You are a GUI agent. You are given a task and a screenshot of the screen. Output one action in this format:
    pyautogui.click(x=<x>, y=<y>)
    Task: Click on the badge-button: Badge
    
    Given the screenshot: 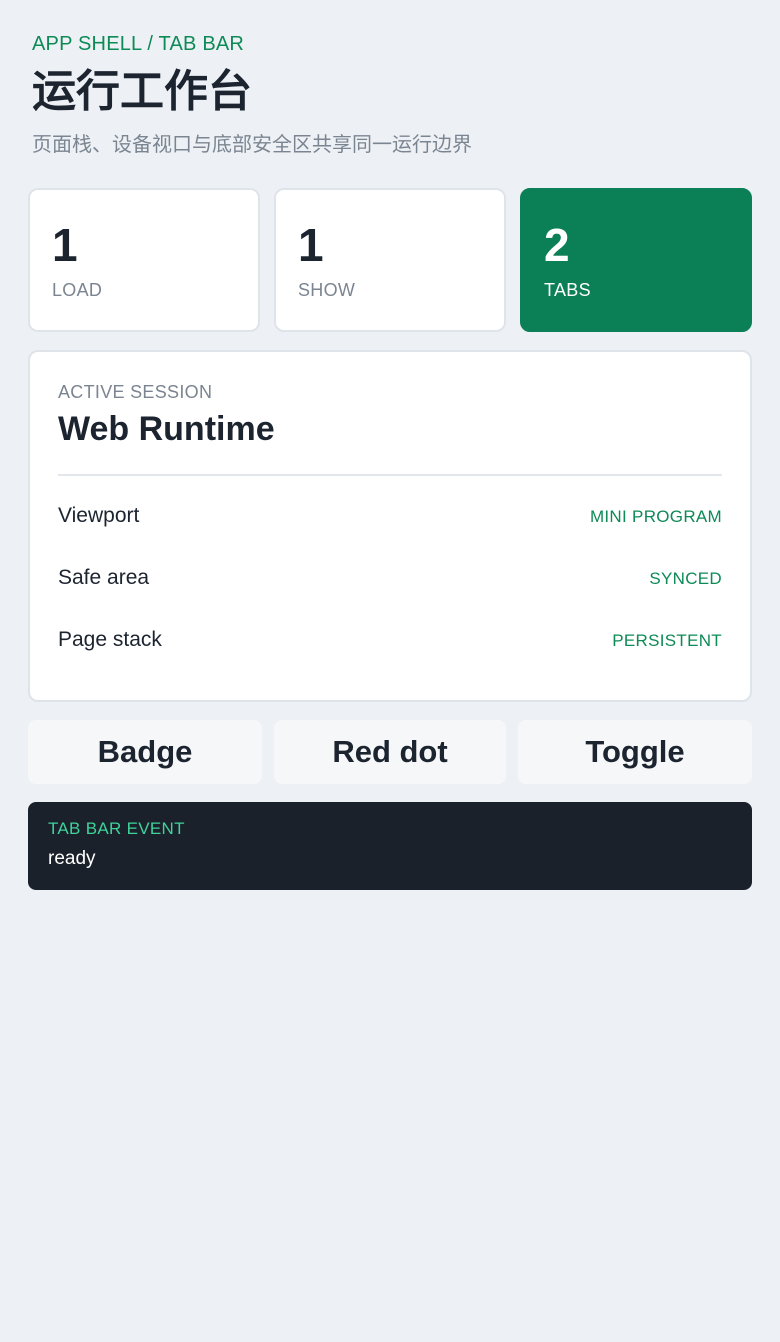 What is the action you would take?
    pyautogui.click(x=145, y=752)
    